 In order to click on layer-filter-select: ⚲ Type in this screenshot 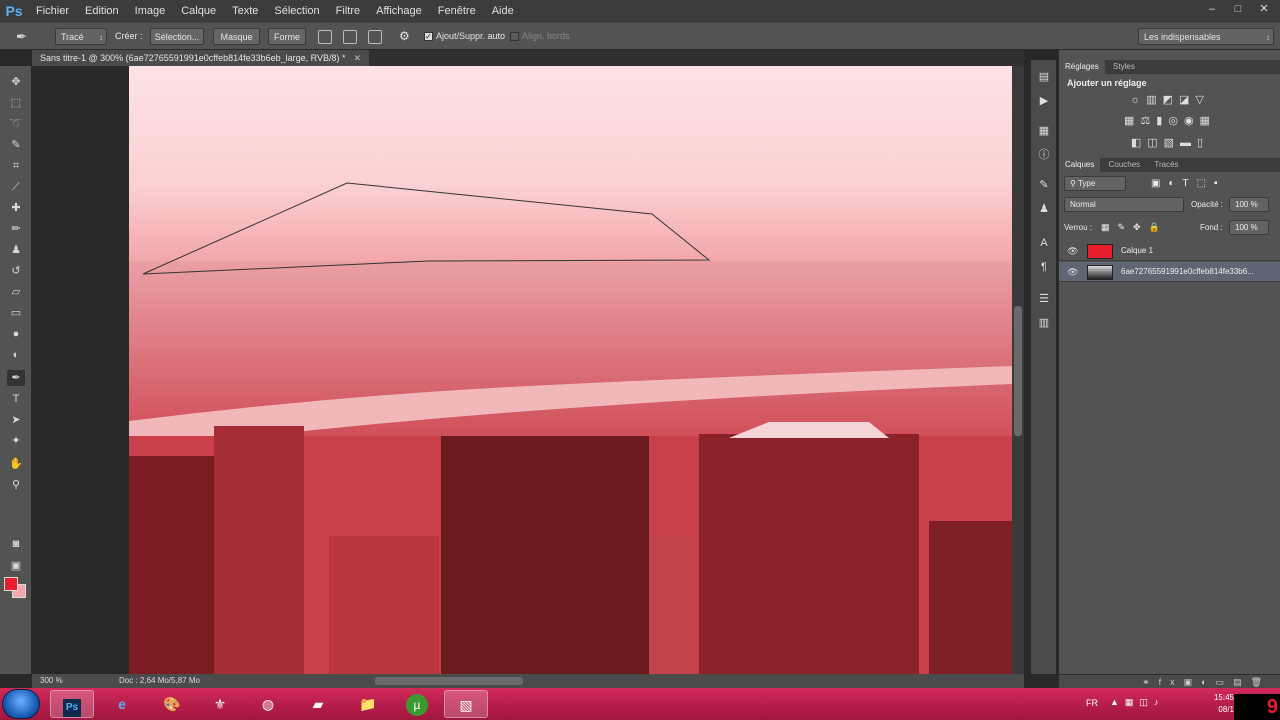, I will do `click(1095, 183)`.